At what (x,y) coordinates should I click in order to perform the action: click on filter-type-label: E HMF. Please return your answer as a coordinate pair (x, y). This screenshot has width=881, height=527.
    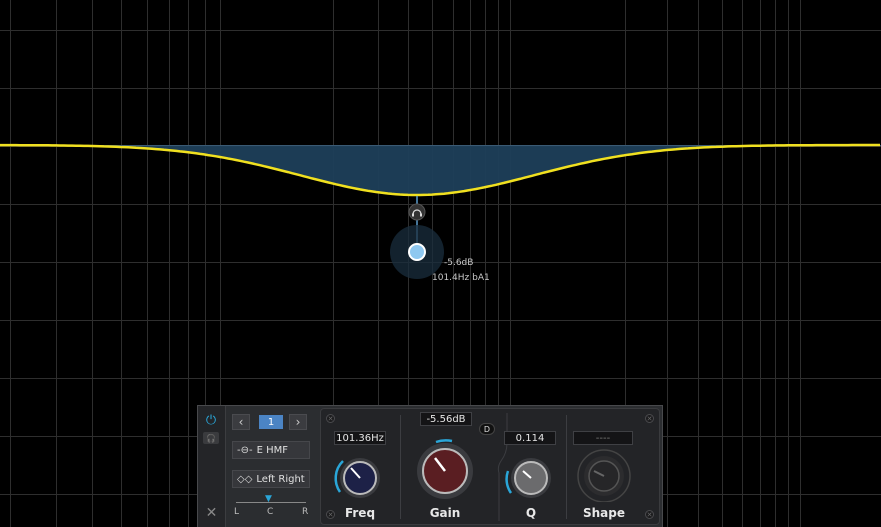
    Looking at the image, I should click on (272, 450).